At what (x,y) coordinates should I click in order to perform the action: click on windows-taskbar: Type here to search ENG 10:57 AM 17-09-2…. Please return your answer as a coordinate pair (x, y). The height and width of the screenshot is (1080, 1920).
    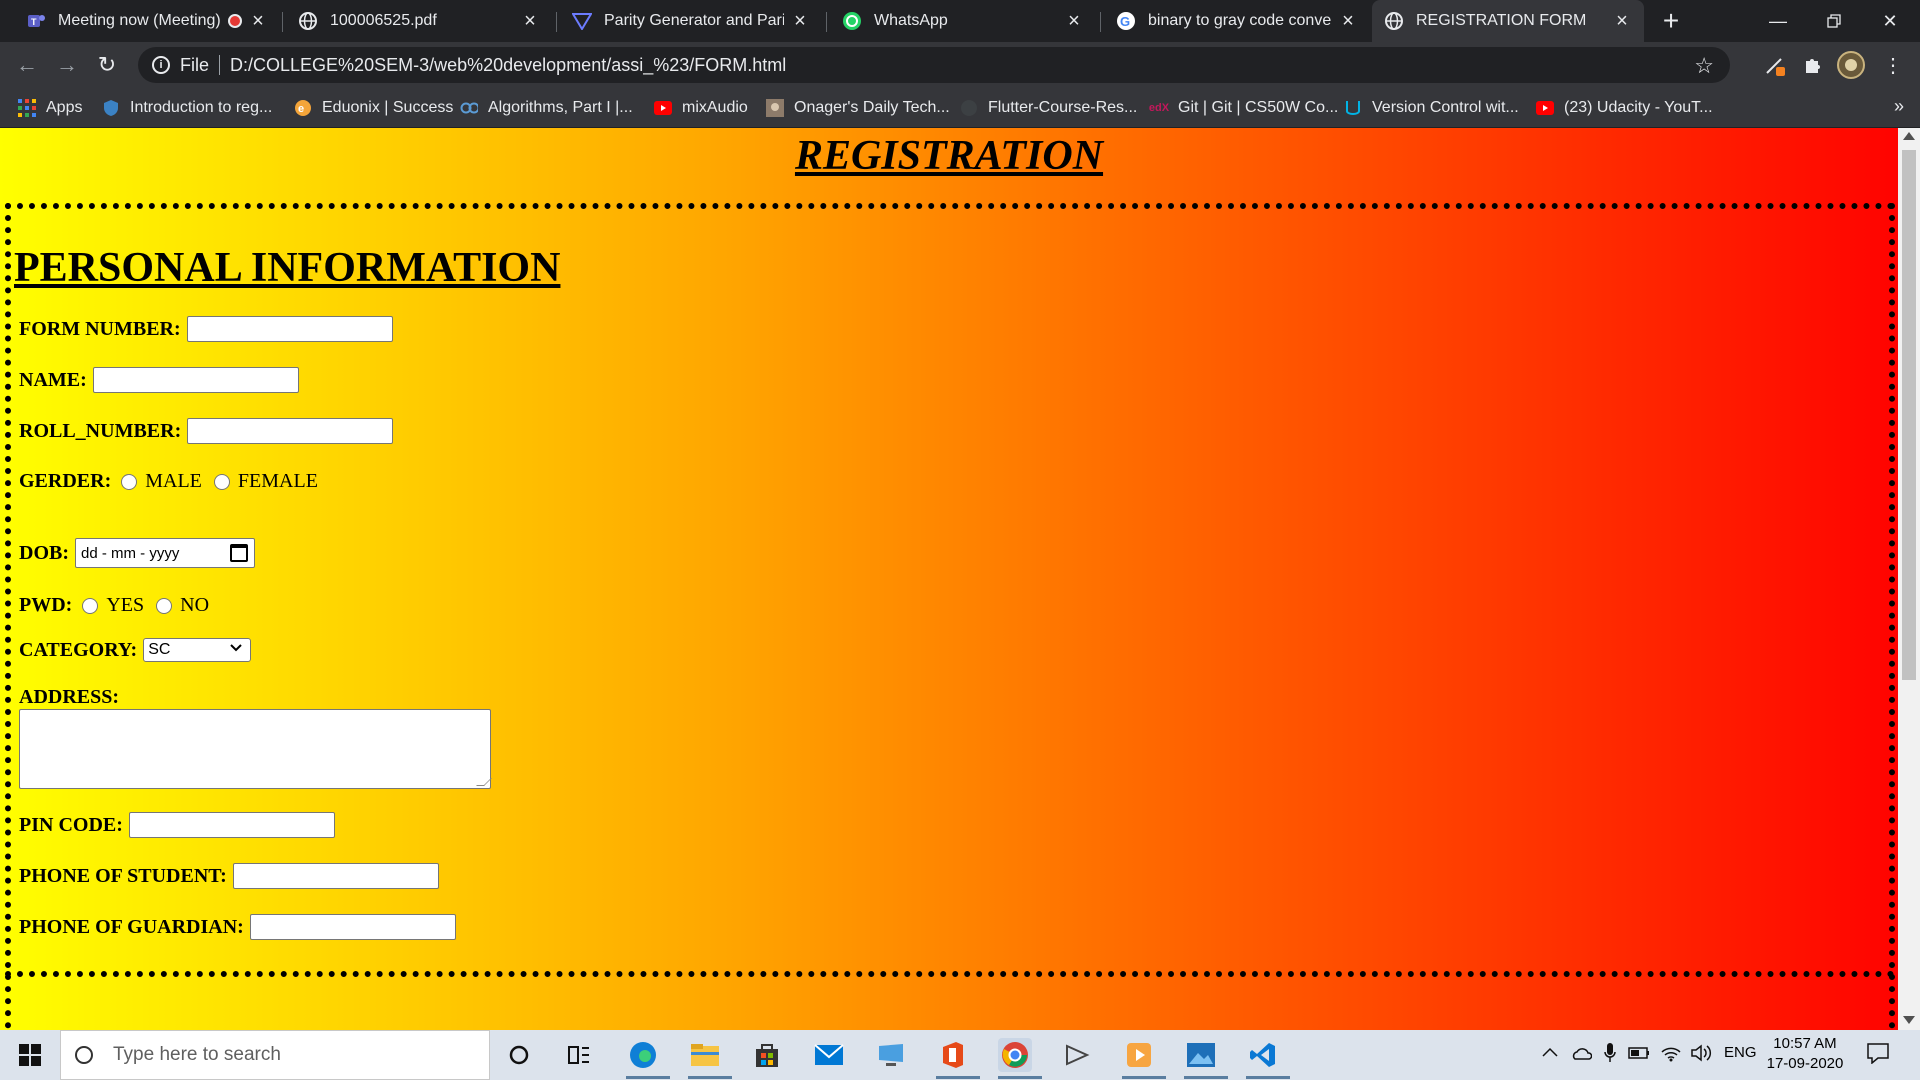
    Looking at the image, I should click on (960, 1055).